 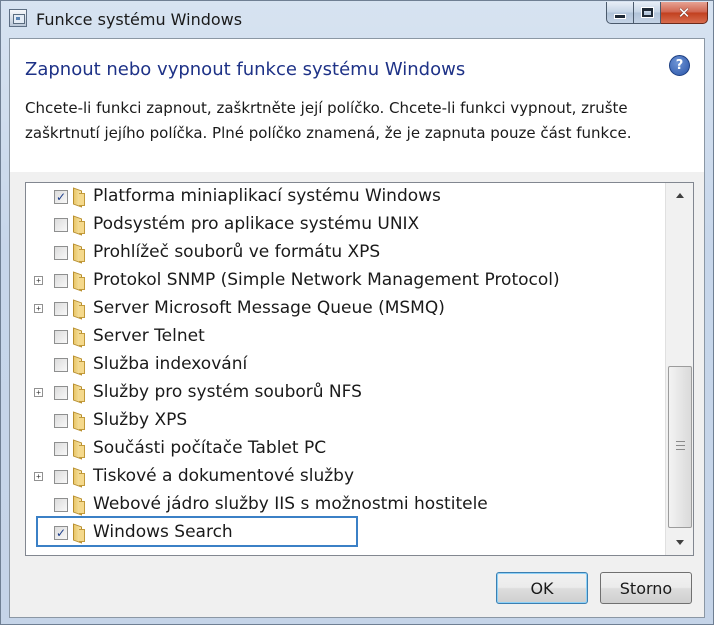 What do you see at coordinates (346, 449) in the screenshot?
I see `tree-item: Součásti počítače Tablet PC` at bounding box center [346, 449].